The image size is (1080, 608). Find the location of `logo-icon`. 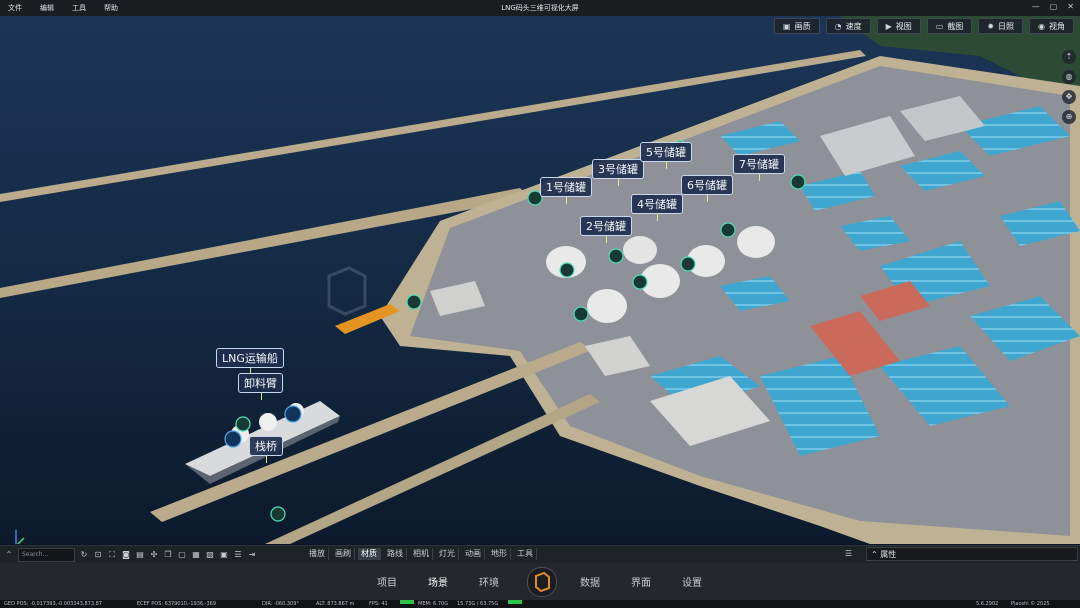

logo-icon is located at coordinates (542, 582).